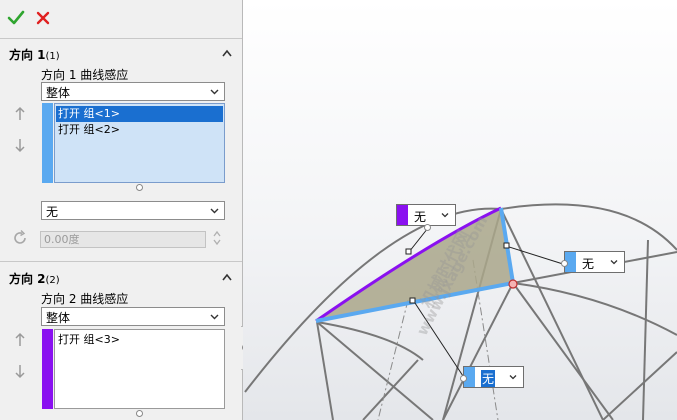  I want to click on direction1-color-bar, so click(47, 143).